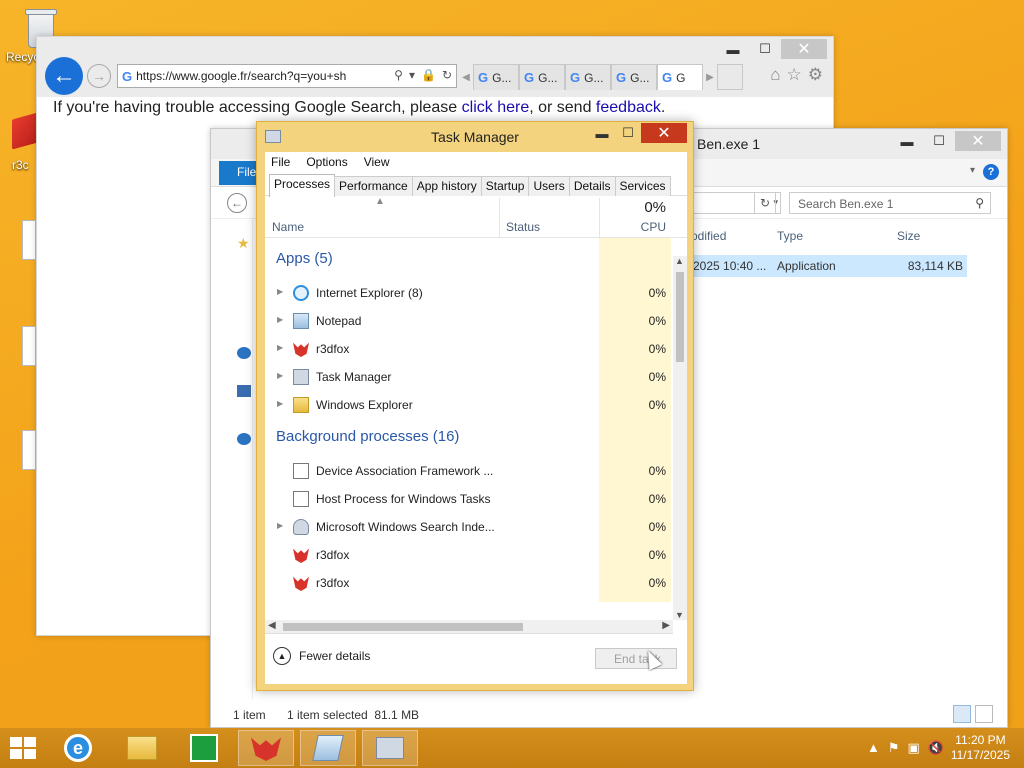 This screenshot has width=1024, height=768. What do you see at coordinates (468, 471) in the screenshot?
I see `process-row: Device Association Framework ... 0%` at bounding box center [468, 471].